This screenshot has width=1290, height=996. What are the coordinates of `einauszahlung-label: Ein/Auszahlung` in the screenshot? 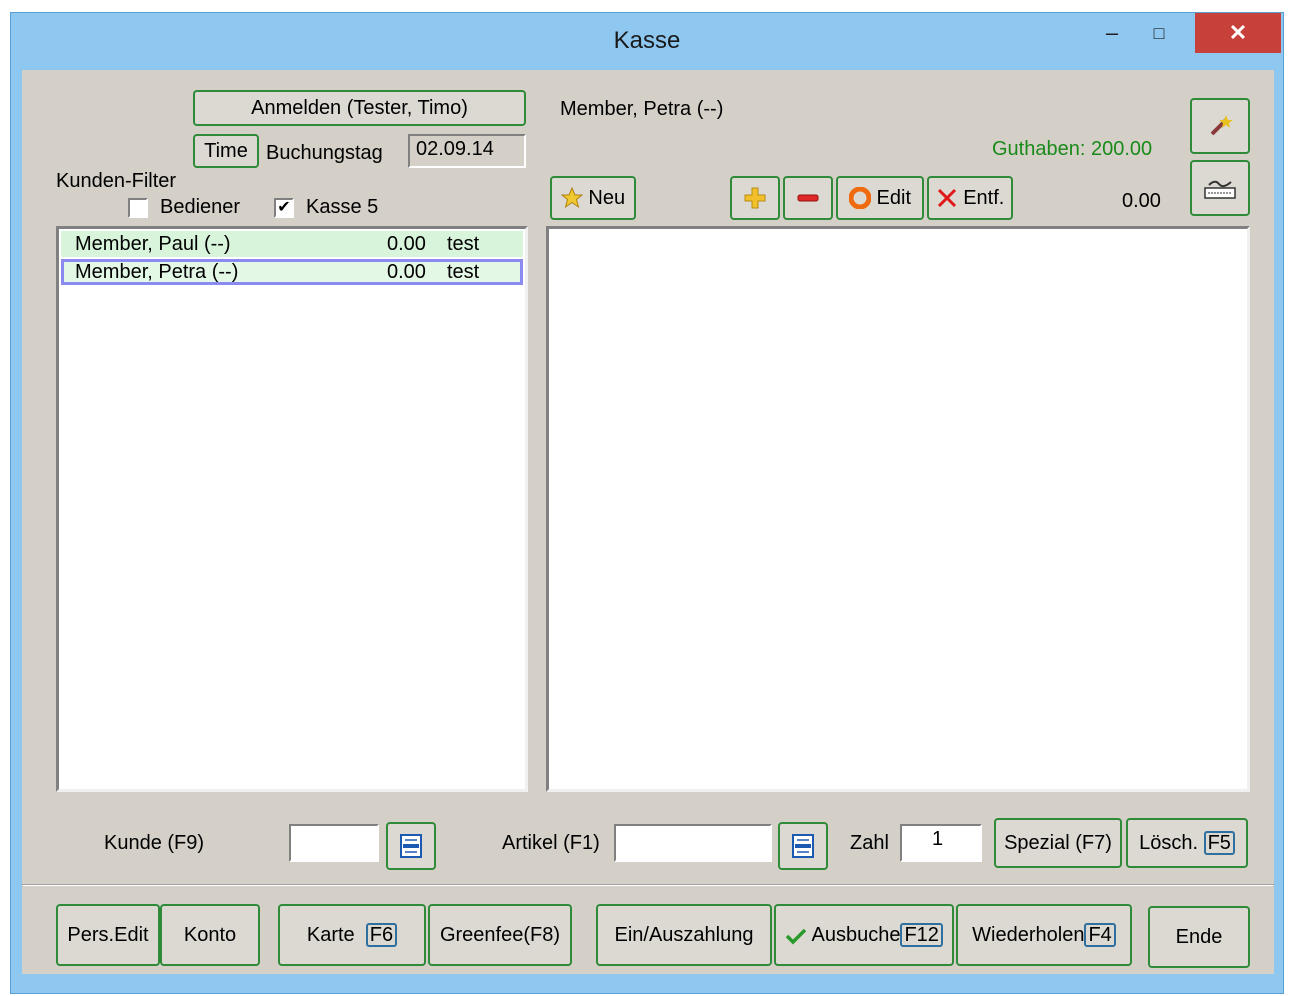 It's located at (684, 934).